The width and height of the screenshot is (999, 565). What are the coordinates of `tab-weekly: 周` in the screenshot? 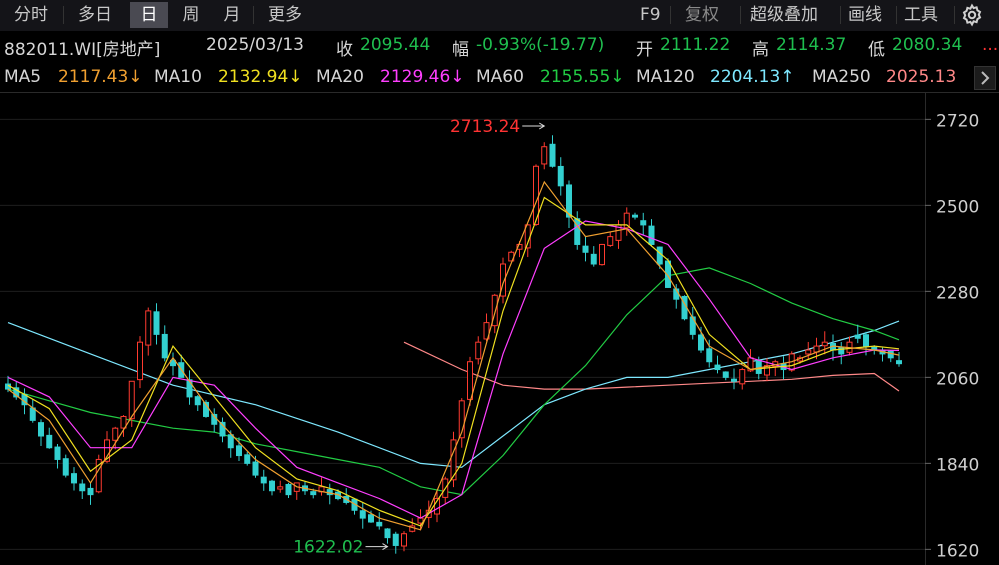 It's located at (191, 15).